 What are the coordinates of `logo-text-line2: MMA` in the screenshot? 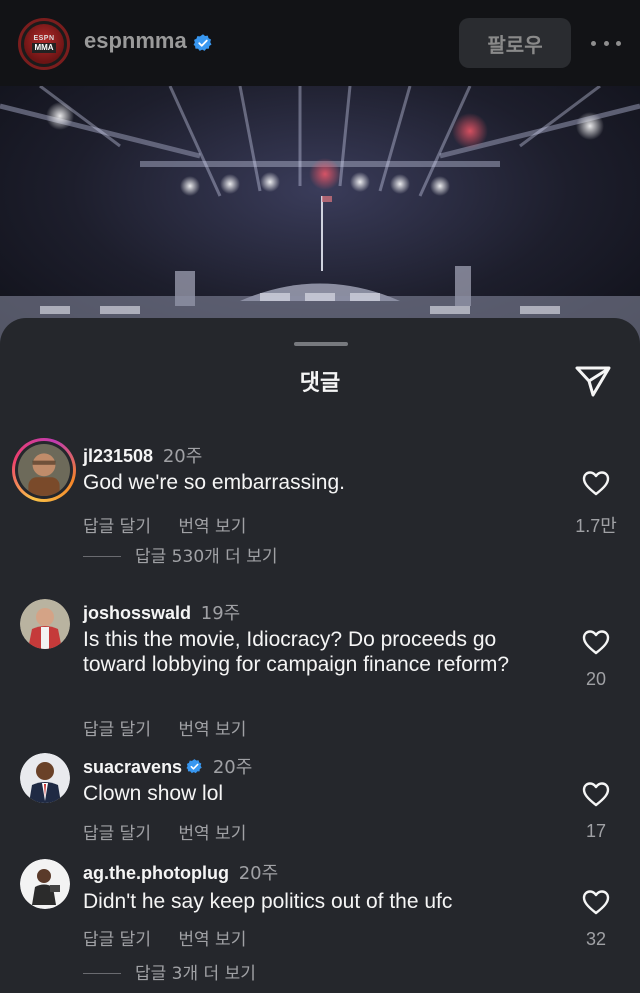 It's located at (44, 48).